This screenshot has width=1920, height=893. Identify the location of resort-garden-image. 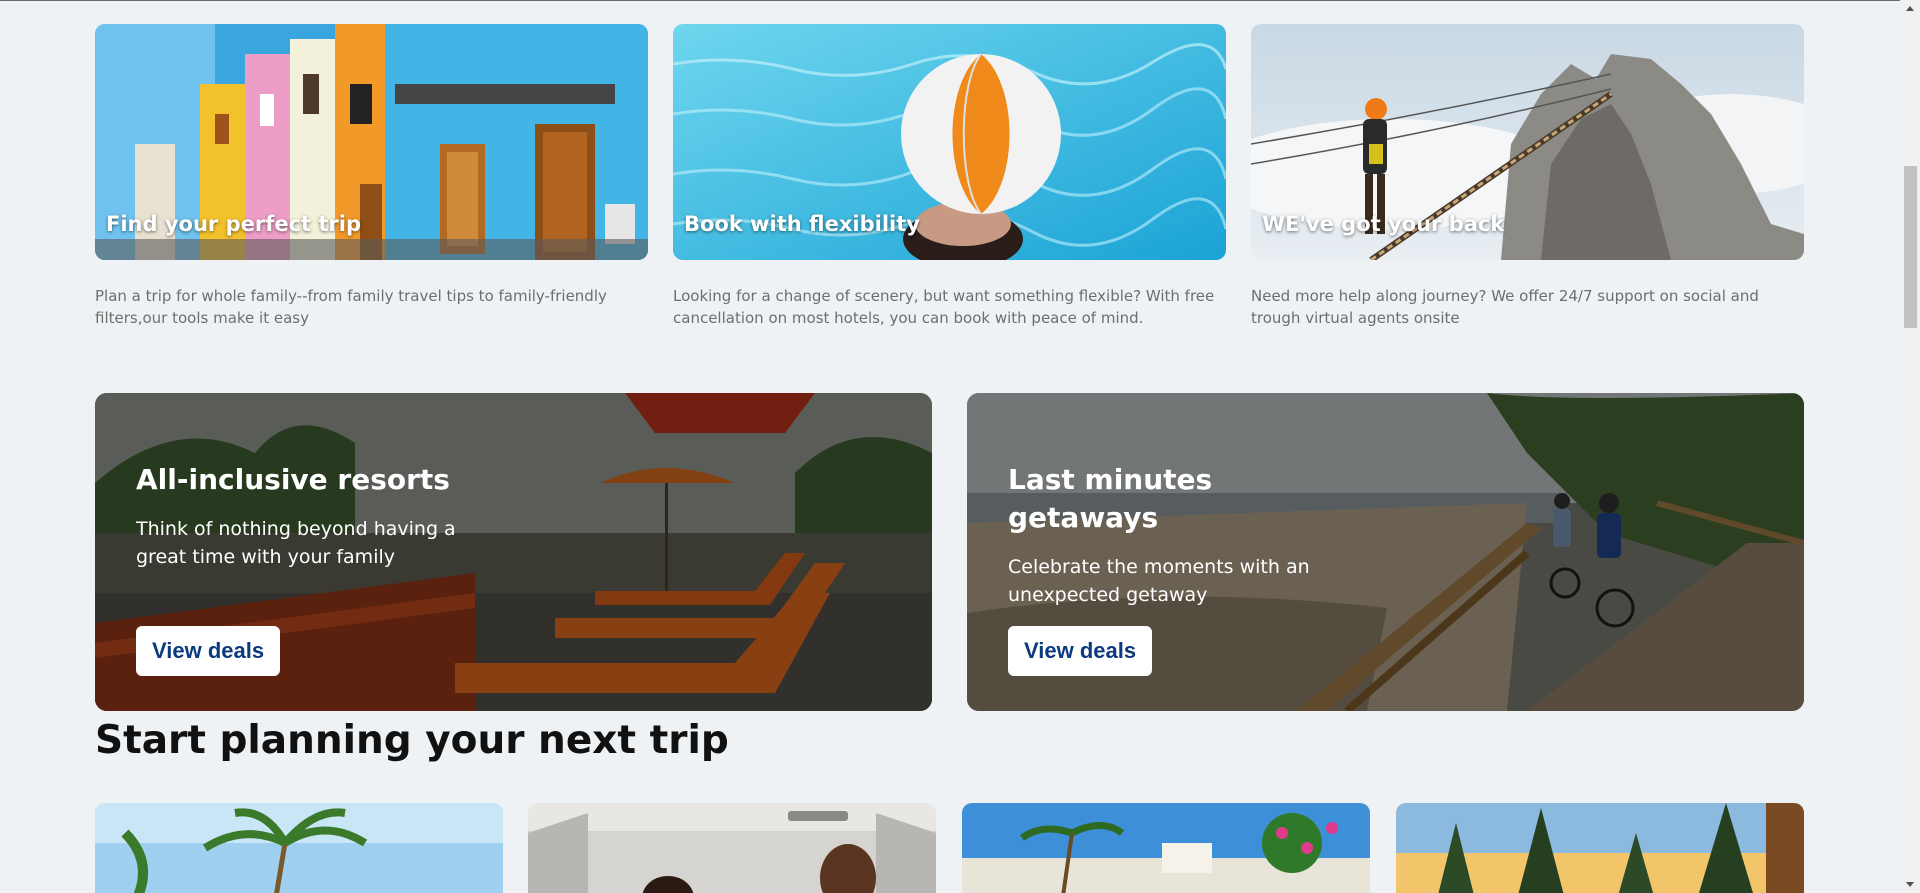
(1166, 848).